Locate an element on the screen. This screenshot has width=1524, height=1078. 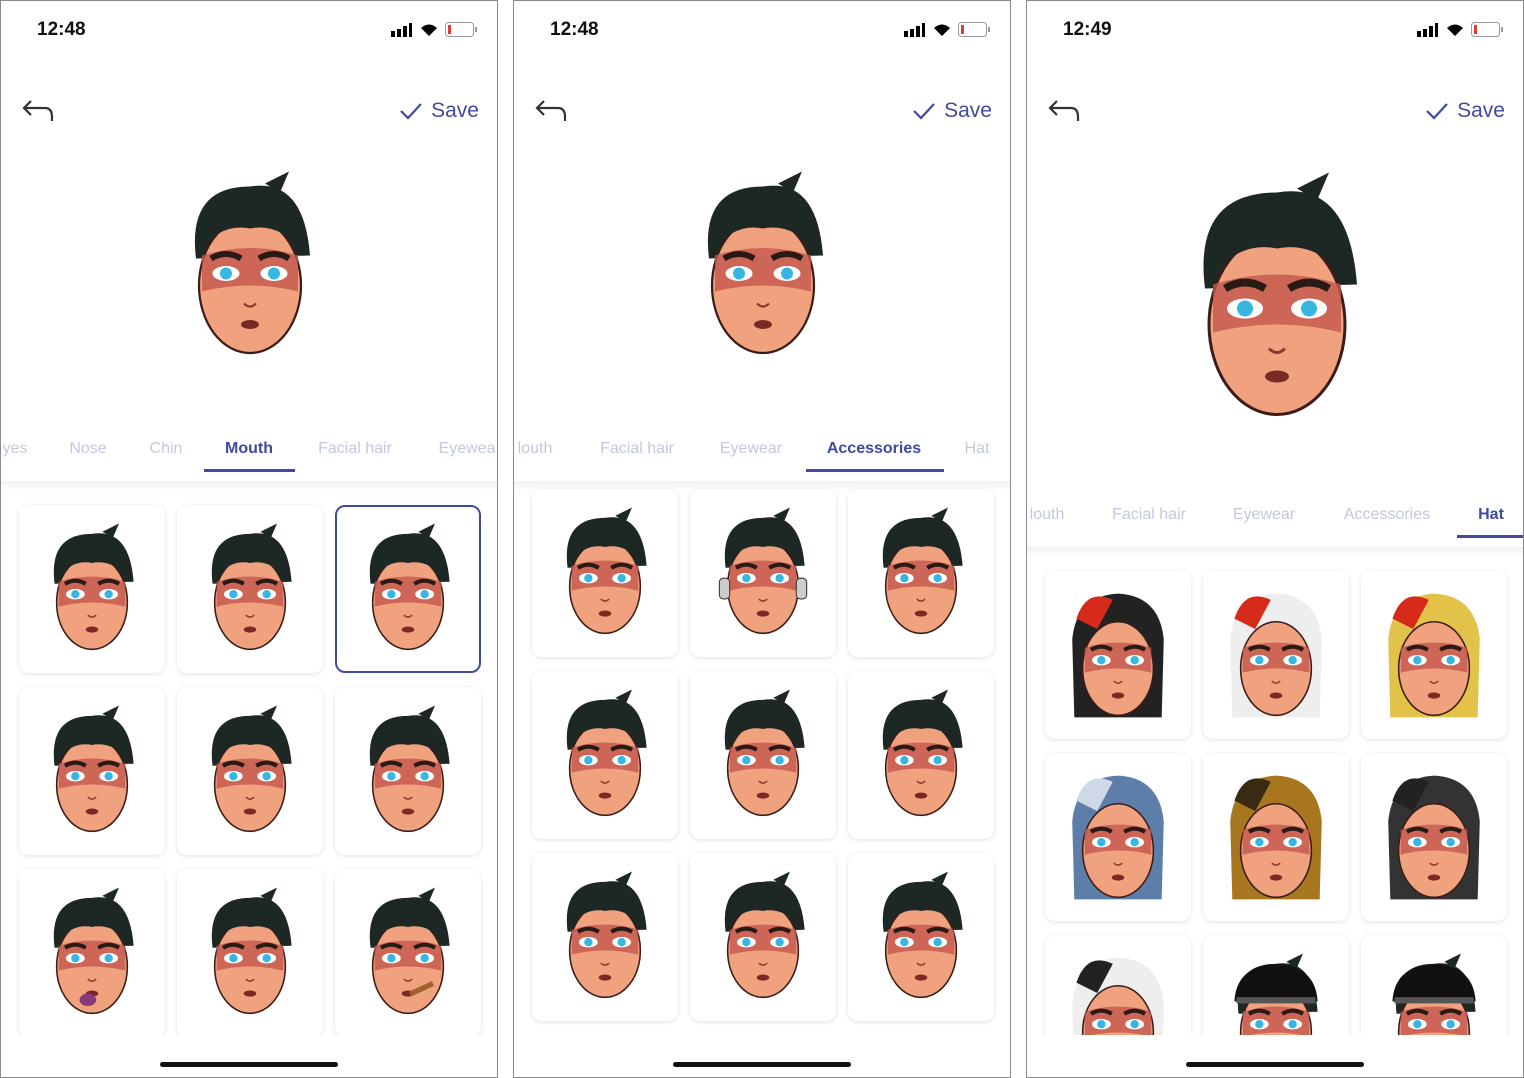
option-mouth-open-small is located at coordinates (408, 589).